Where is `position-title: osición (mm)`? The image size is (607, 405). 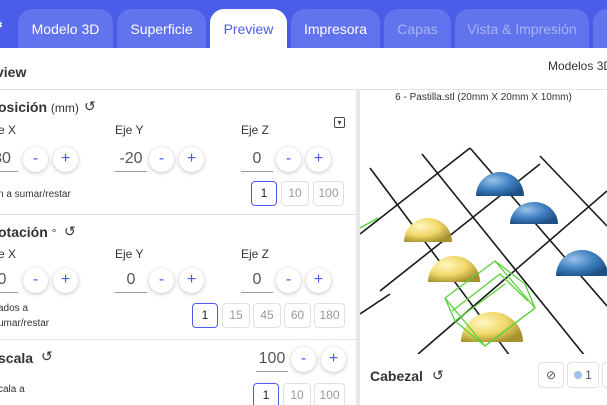
position-title: osición (mm) is located at coordinates (39, 107).